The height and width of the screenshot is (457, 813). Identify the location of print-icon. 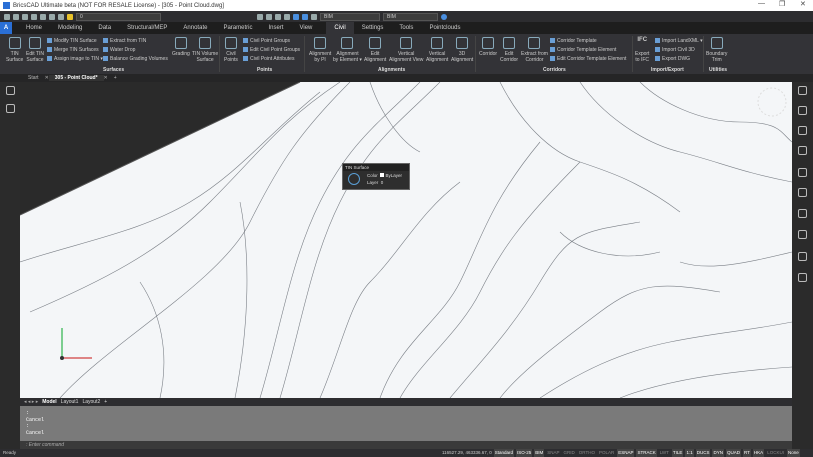
(43, 16).